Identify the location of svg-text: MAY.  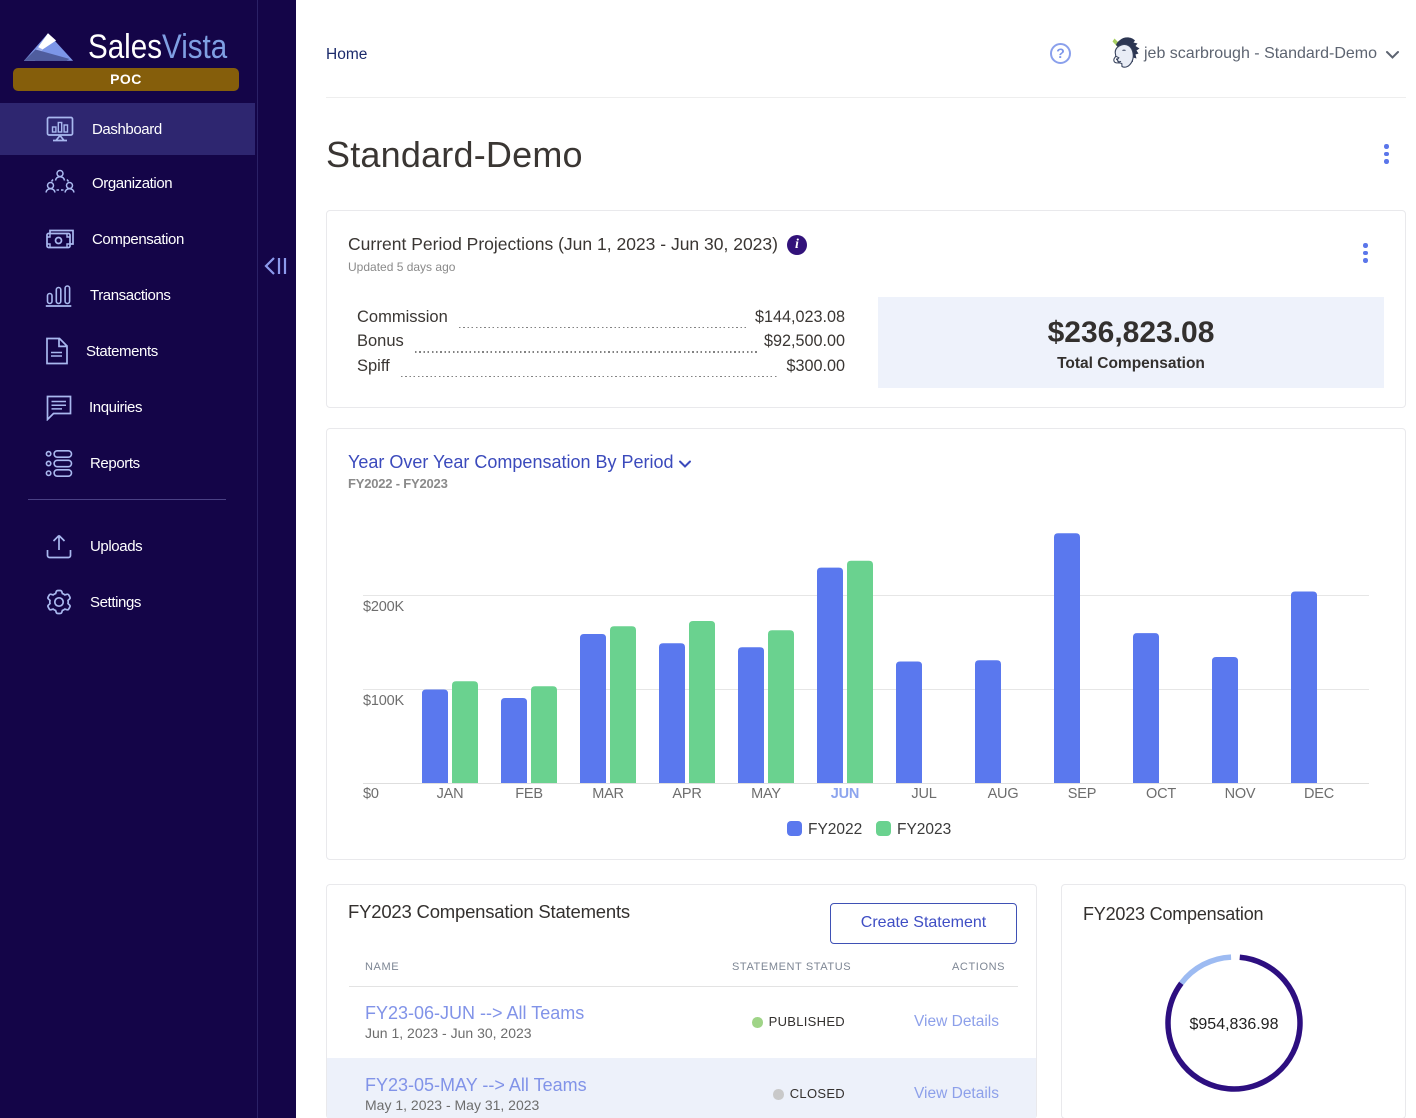
(766, 794).